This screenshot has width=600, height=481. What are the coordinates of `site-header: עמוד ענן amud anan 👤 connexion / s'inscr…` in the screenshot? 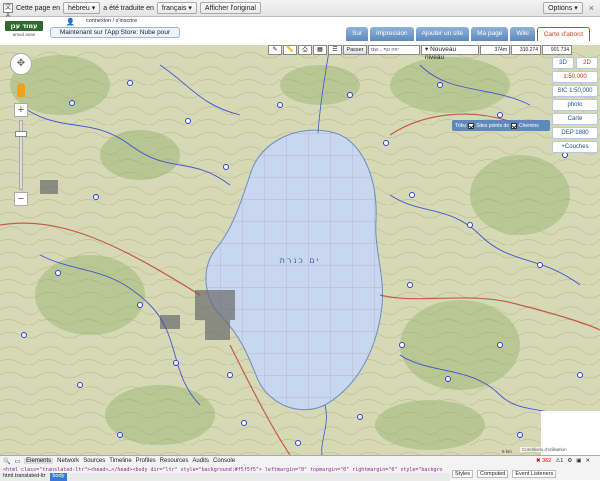 It's located at (300, 31).